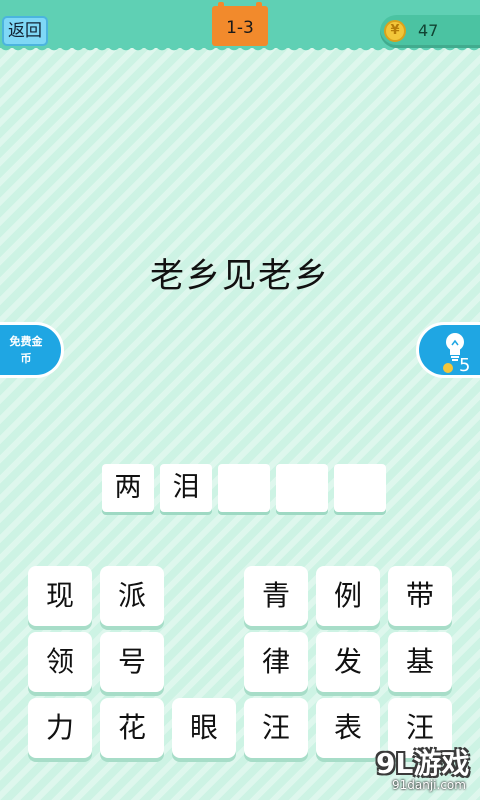  What do you see at coordinates (26, 350) in the screenshot?
I see `free-coins-label: 免费金币` at bounding box center [26, 350].